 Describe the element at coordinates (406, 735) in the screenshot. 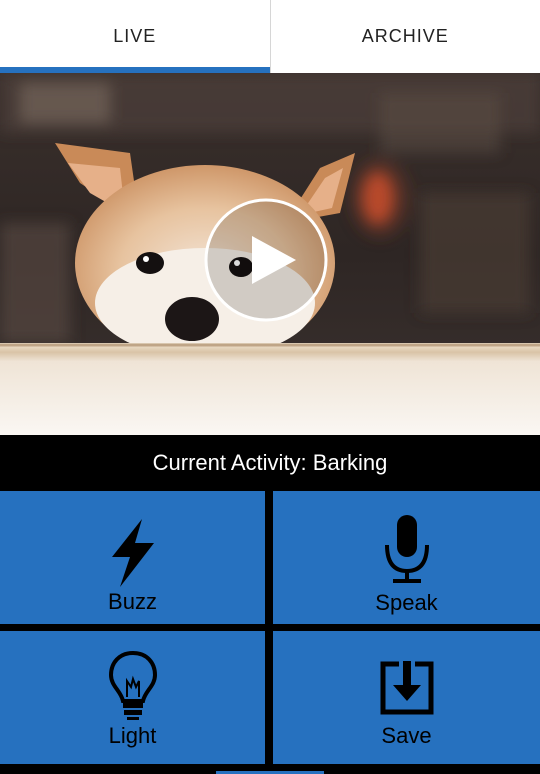

I see `save-label: Save` at that location.